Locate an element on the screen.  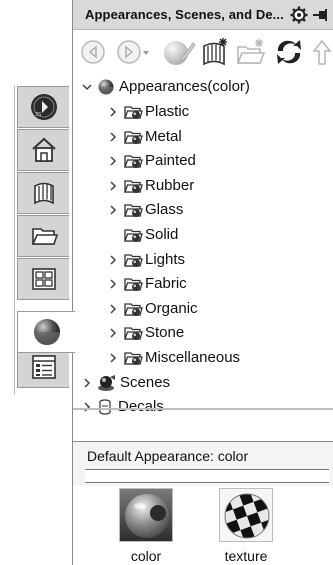
tree-item-label: Scenes is located at coordinates (145, 382).